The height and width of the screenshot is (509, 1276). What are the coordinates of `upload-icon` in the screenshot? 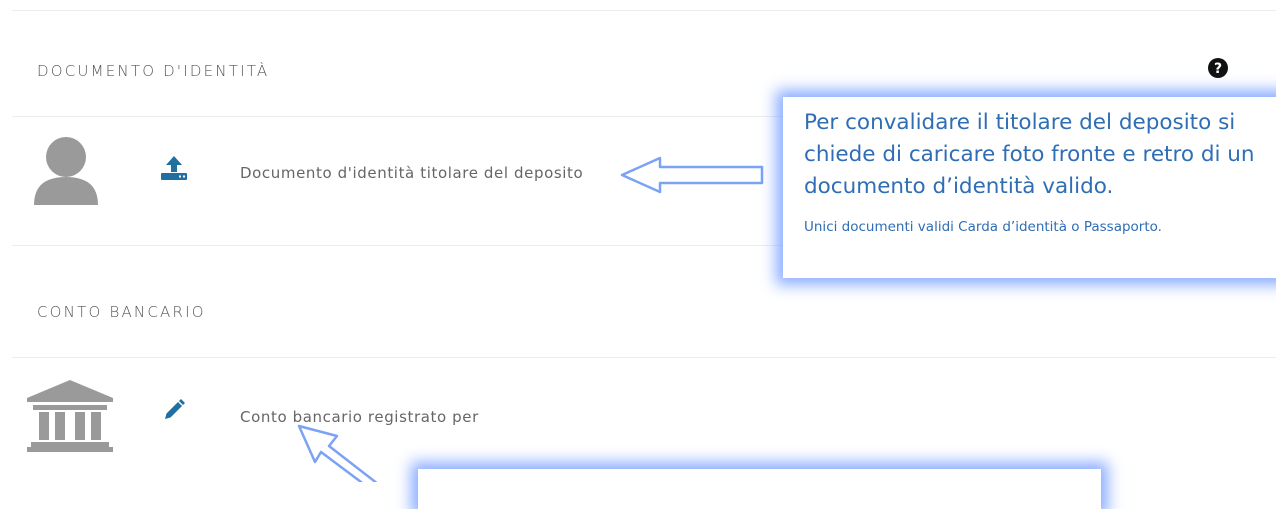 It's located at (174, 168).